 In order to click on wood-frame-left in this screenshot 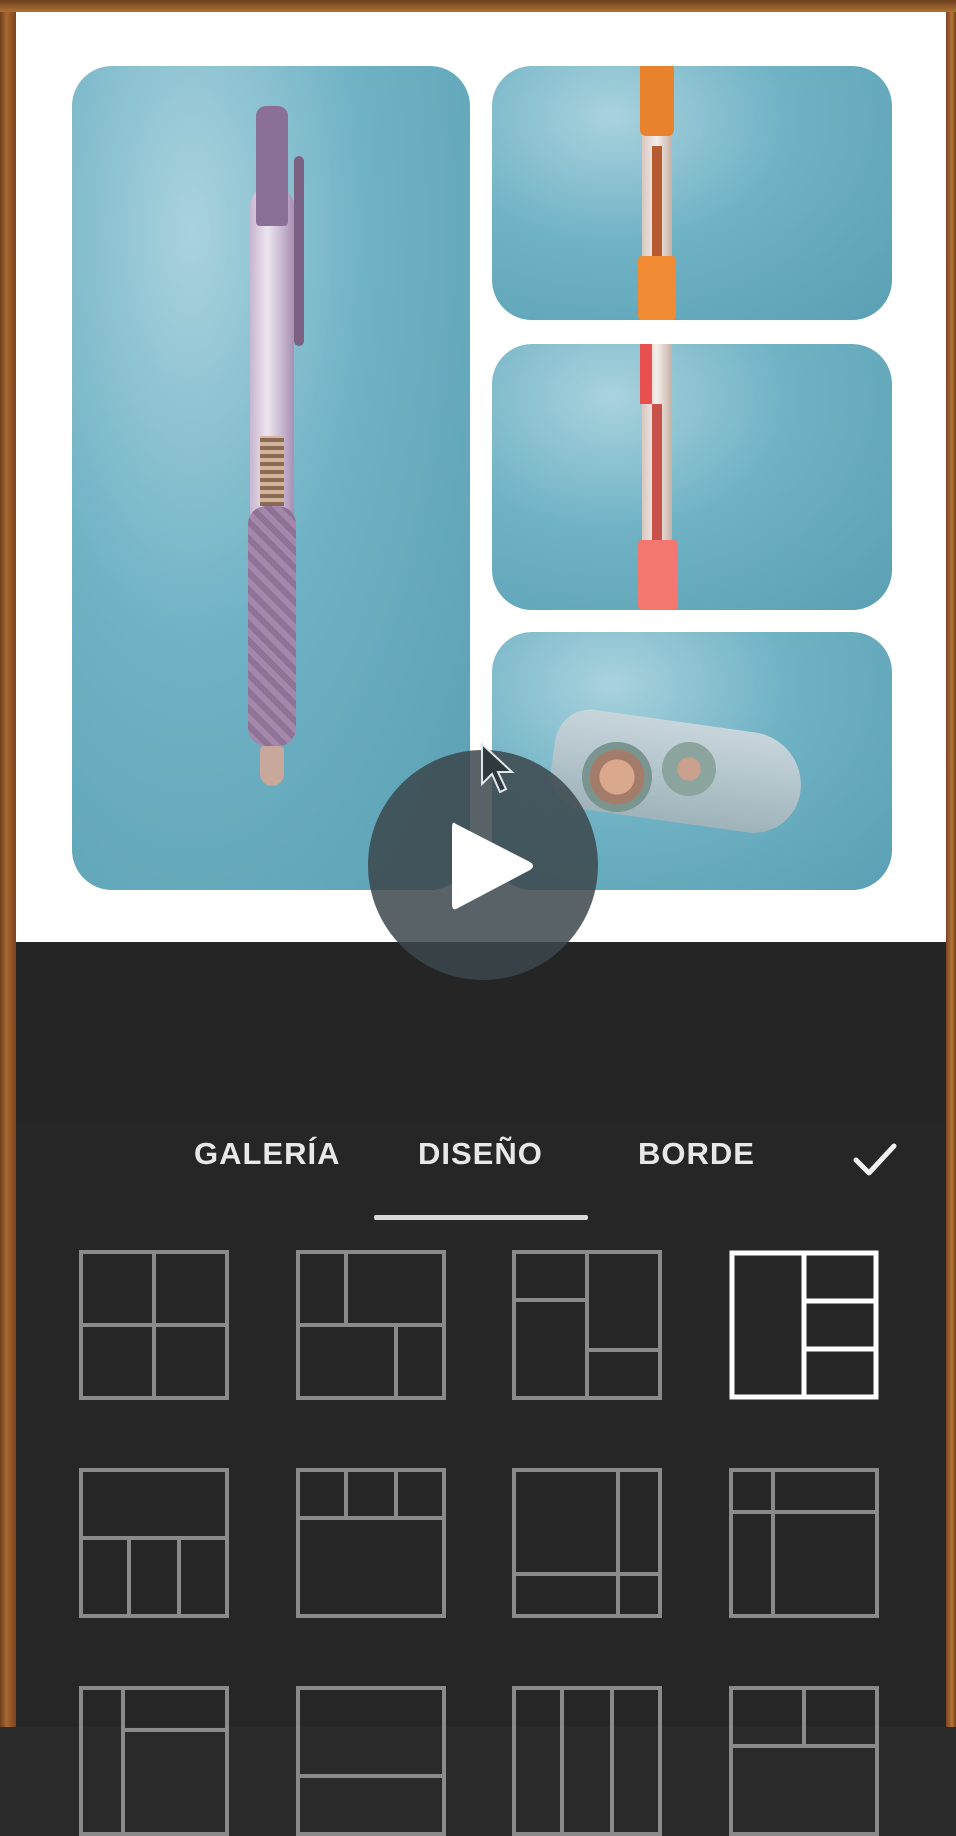, I will do `click(8, 863)`.